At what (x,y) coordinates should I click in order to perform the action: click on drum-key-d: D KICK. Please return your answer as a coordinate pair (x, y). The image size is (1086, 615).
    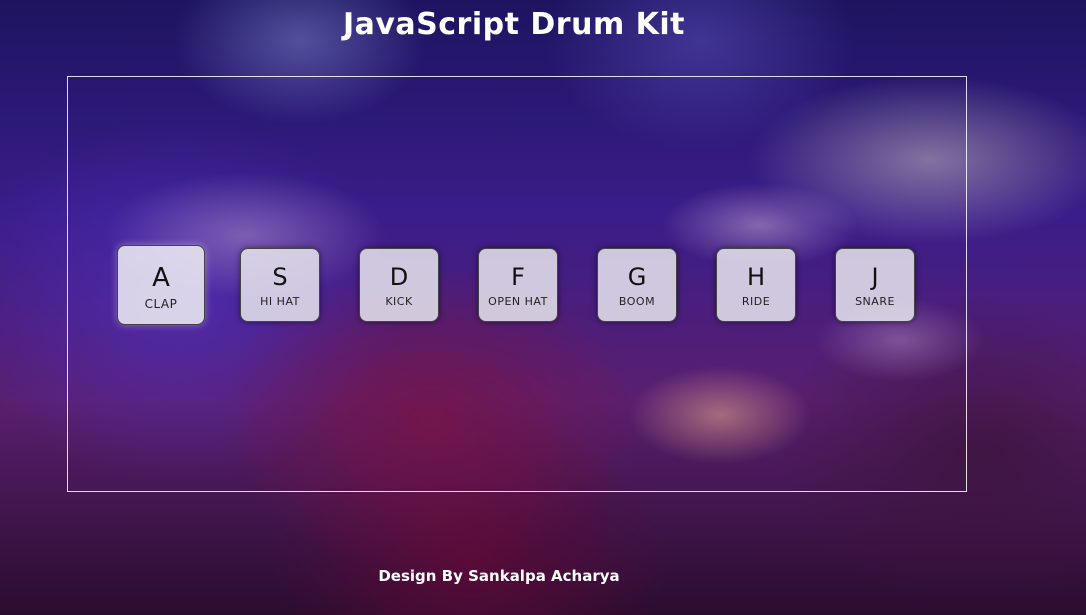
    Looking at the image, I should click on (399, 285).